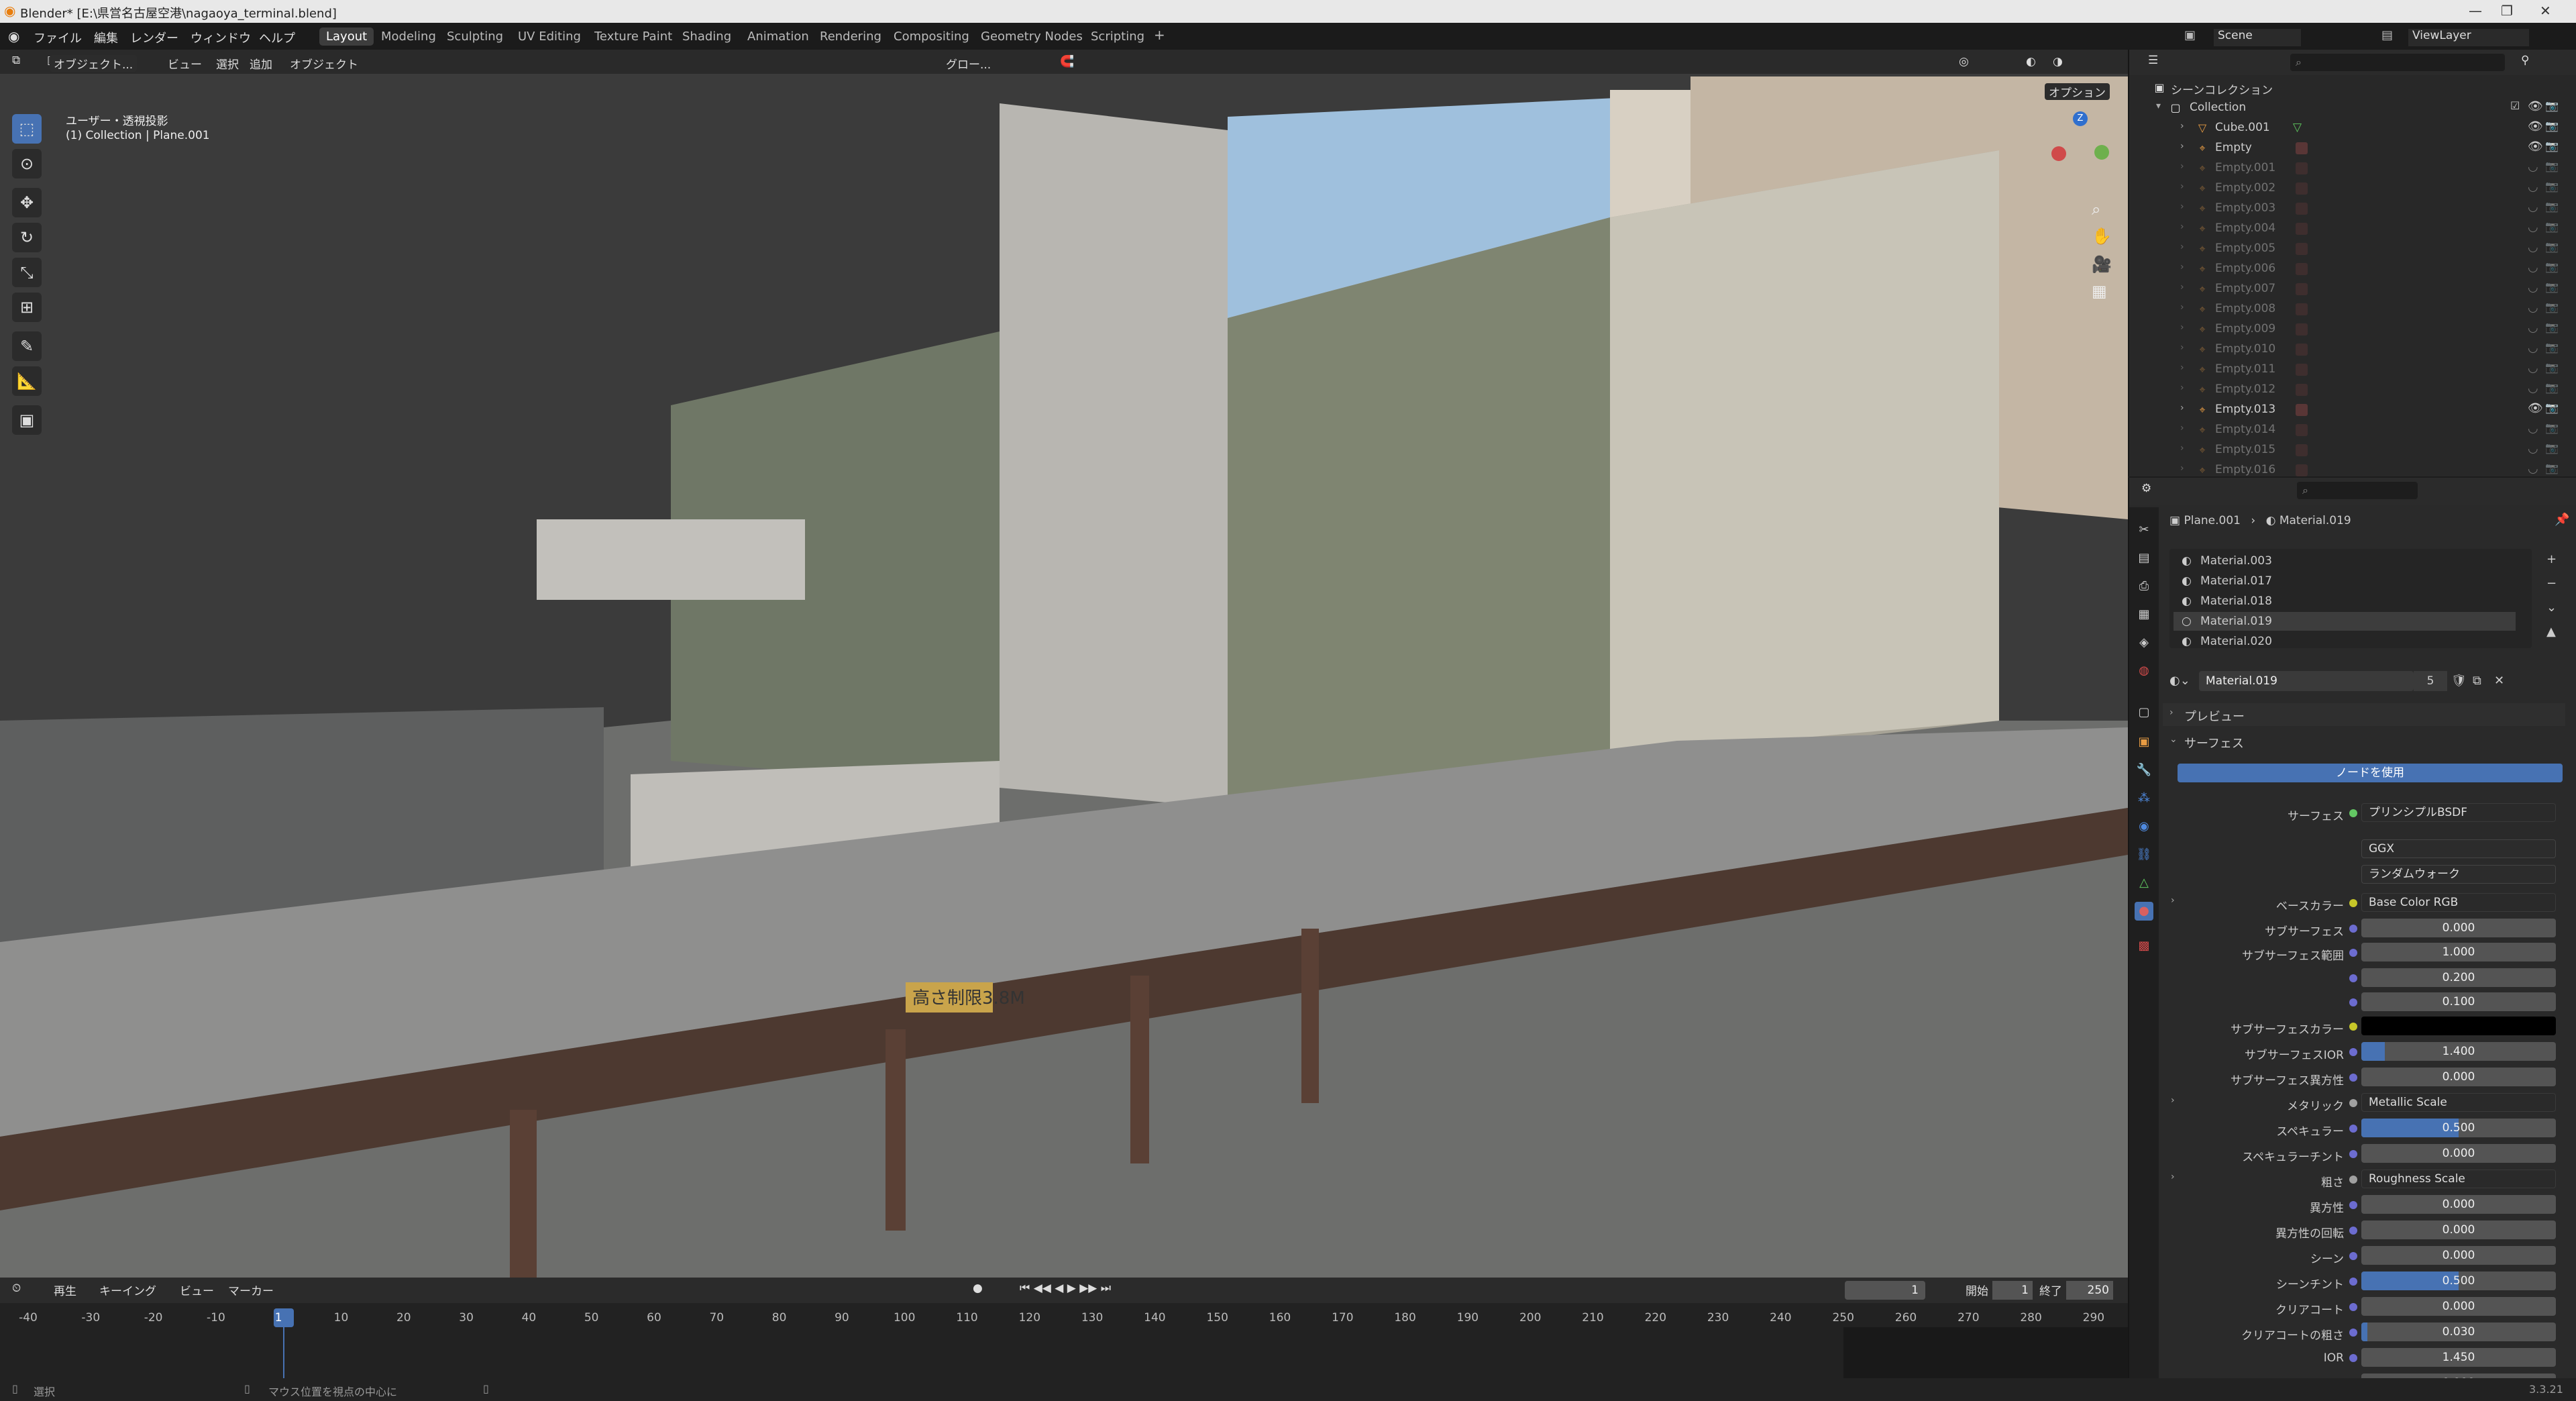  I want to click on transform-tool: ⊞, so click(27, 307).